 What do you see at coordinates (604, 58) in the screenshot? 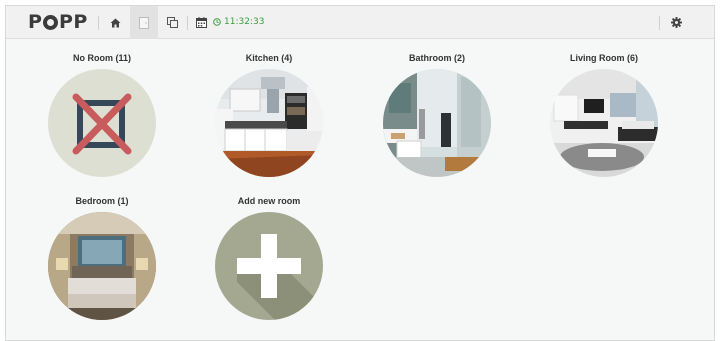
I see `room-title: Living Room (6)` at bounding box center [604, 58].